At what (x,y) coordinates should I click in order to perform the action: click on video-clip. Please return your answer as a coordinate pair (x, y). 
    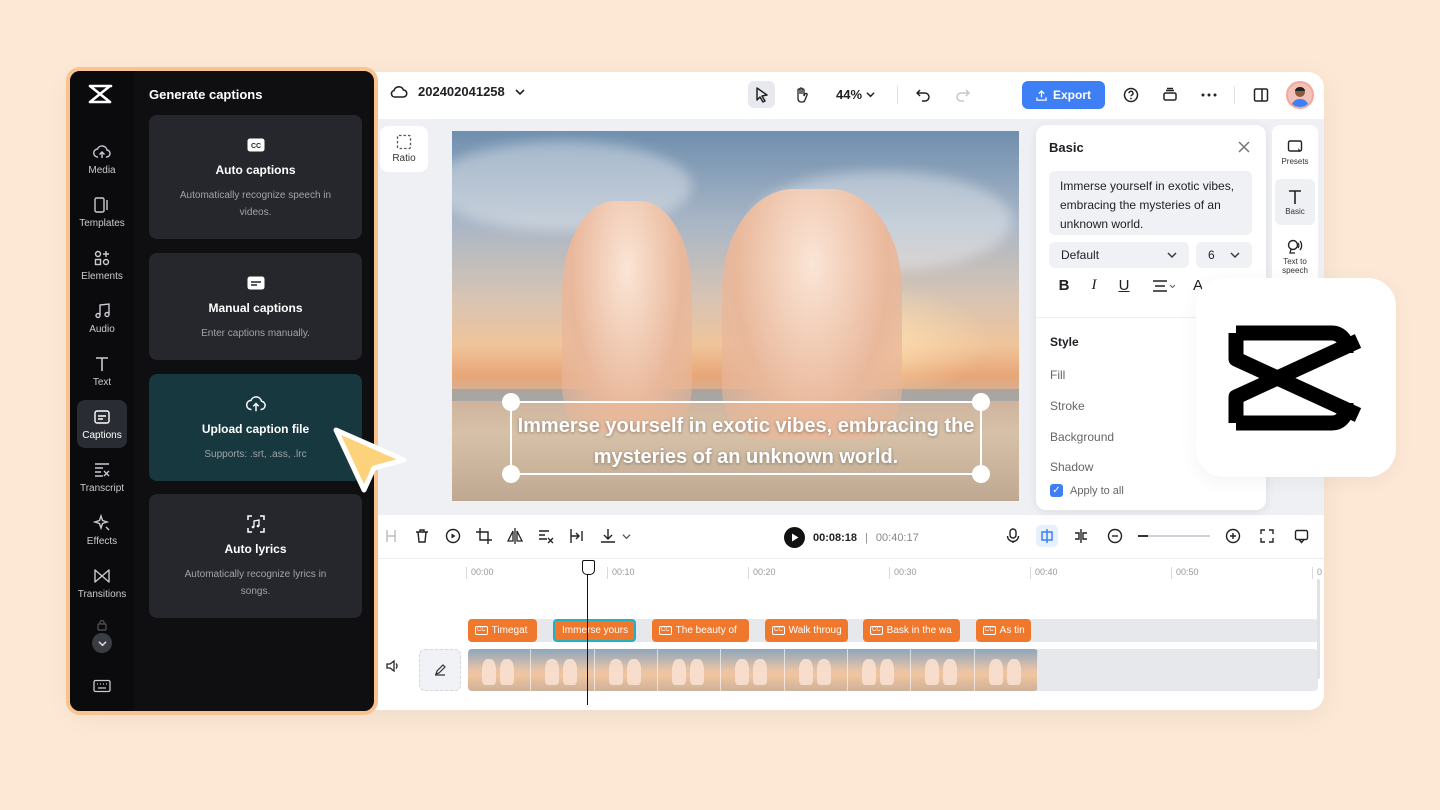
    Looking at the image, I should click on (753, 670).